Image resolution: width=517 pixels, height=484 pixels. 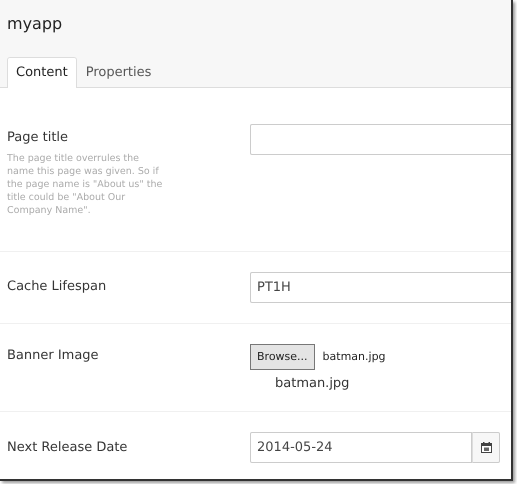 What do you see at coordinates (53, 355) in the screenshot?
I see `field-label: Banner Image` at bounding box center [53, 355].